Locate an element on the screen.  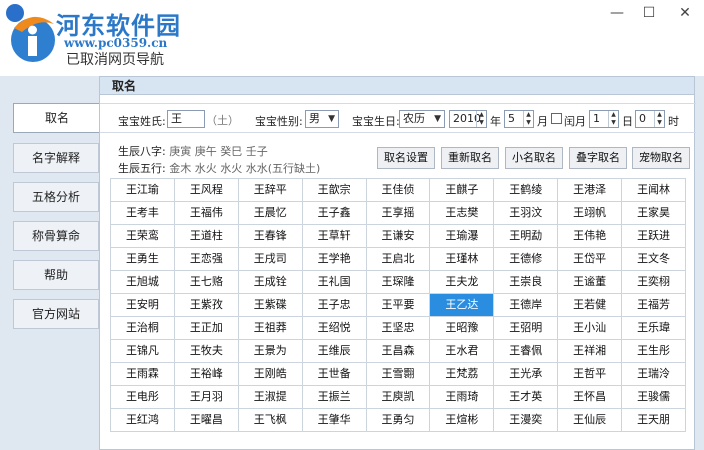
name-cell: 王正加 is located at coordinates (206, 328).